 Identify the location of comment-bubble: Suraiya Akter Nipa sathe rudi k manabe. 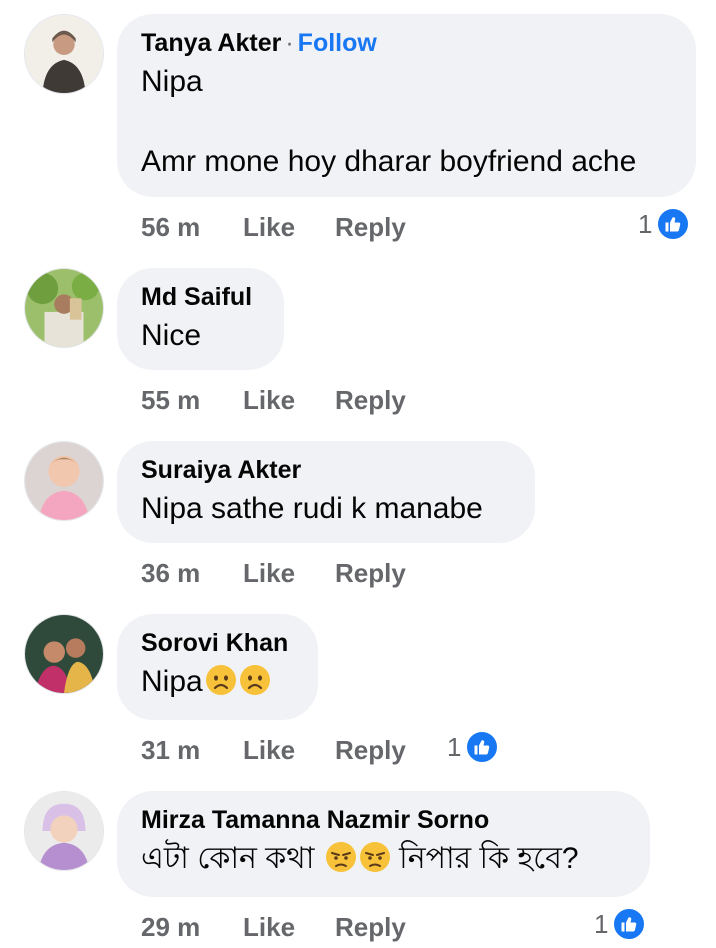
(326, 492).